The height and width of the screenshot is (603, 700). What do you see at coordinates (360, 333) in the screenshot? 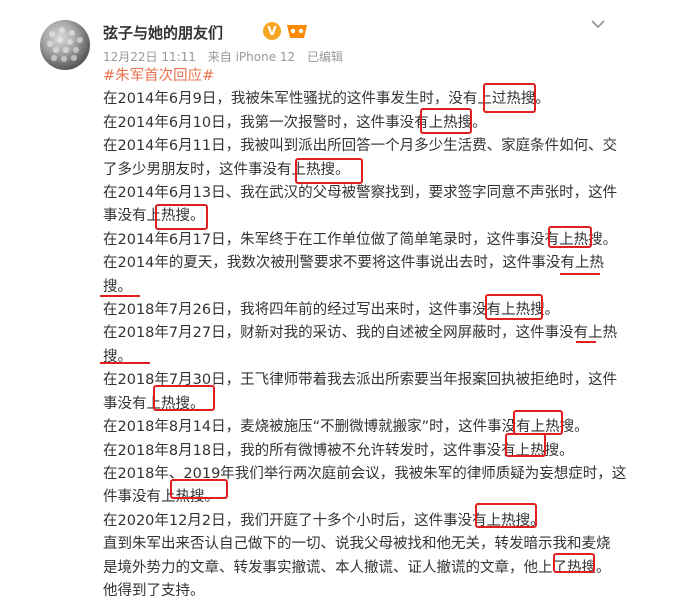
I see `post-line: 在2018年7月27日，财新对我的采访、我的自述被全网屏蔽时，这件事没有上热` at bounding box center [360, 333].